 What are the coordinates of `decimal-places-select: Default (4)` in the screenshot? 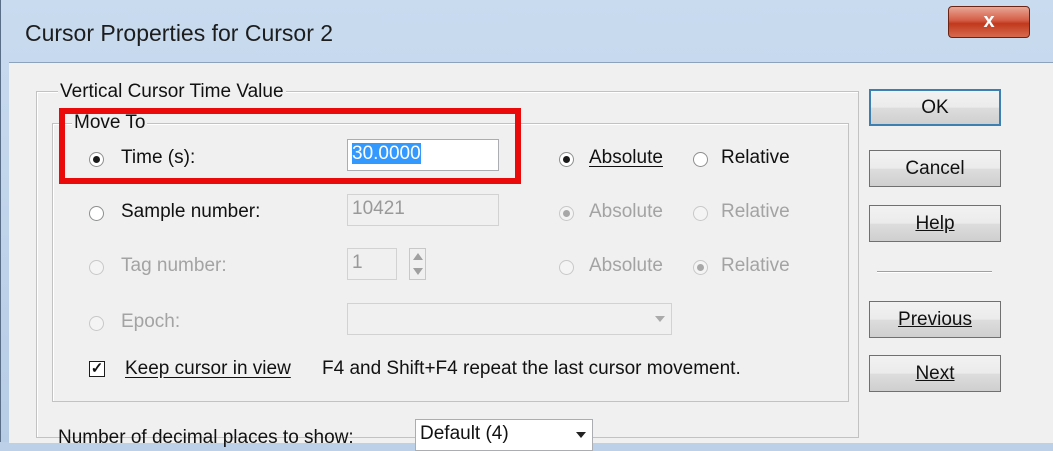 It's located at (504, 435).